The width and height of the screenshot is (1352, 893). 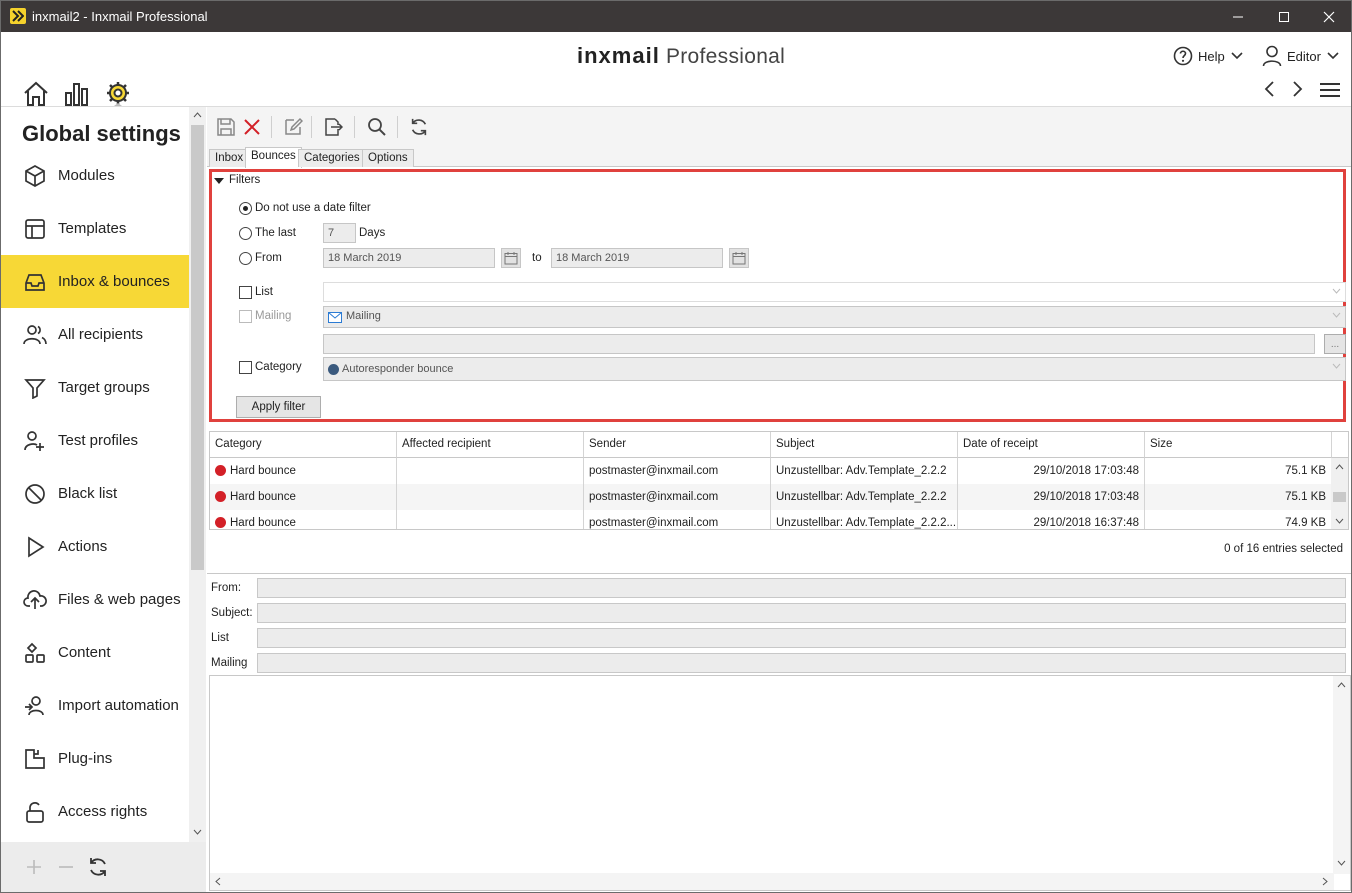 I want to click on cell-size: 74.9 KB, so click(x=1238, y=519).